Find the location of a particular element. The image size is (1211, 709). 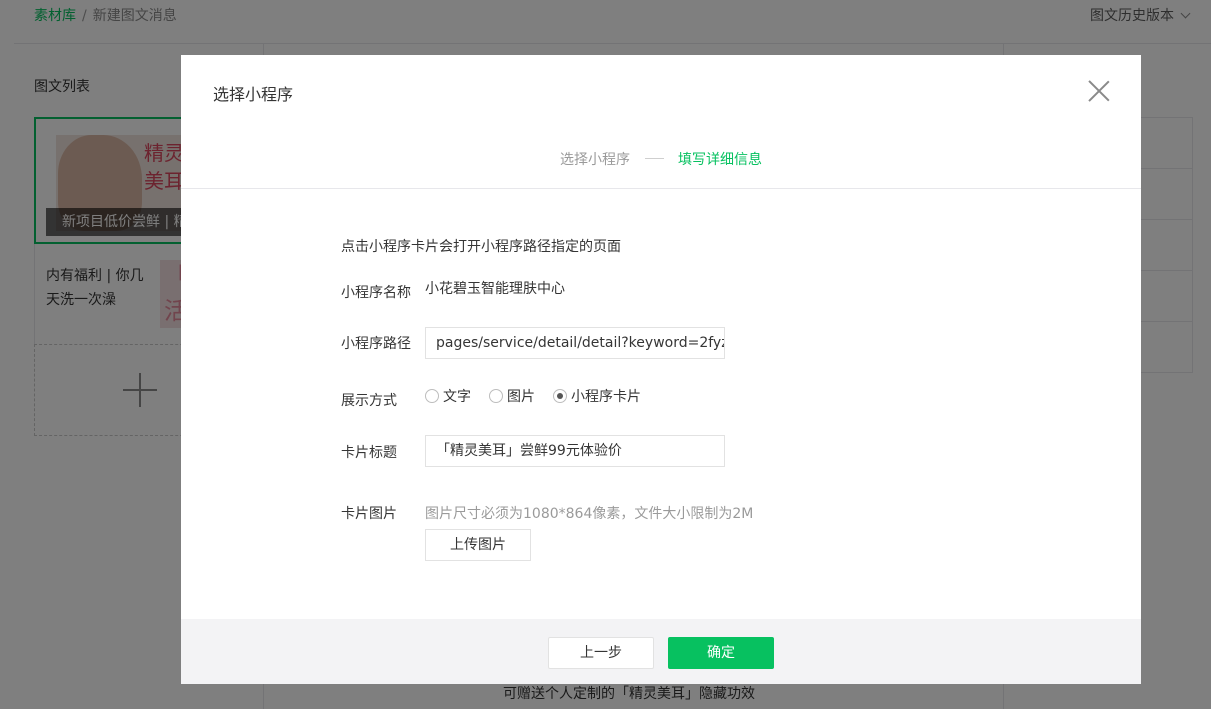

upload-image-button: 上传图片 is located at coordinates (478, 545).